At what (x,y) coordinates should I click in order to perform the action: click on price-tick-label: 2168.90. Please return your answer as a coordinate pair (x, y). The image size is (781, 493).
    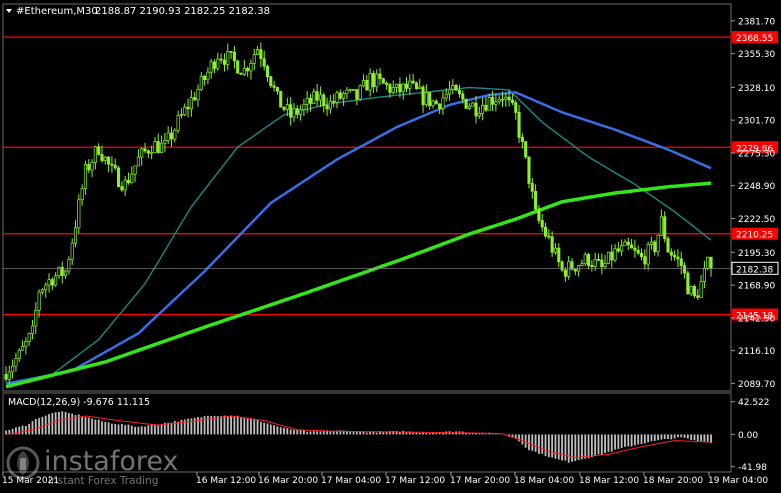
    Looking at the image, I should click on (756, 287).